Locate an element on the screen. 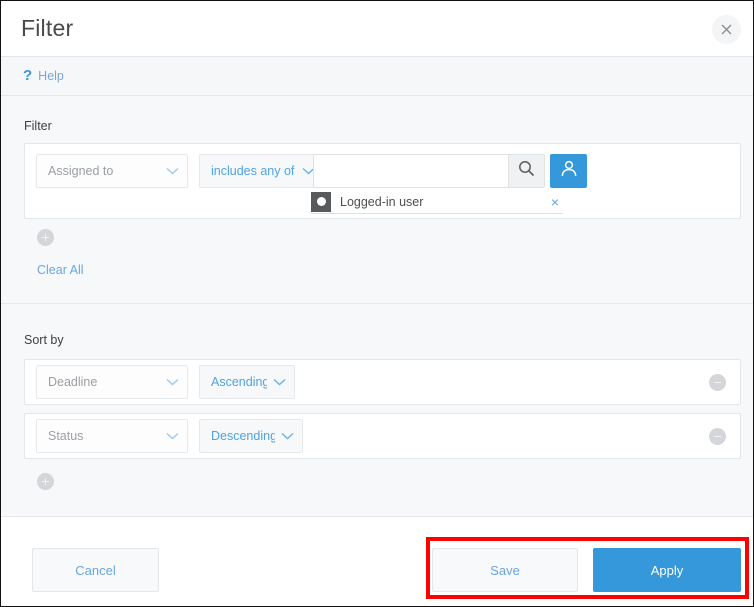 This screenshot has width=754, height=607. filter-operator-select: includes any of is located at coordinates (261, 171).